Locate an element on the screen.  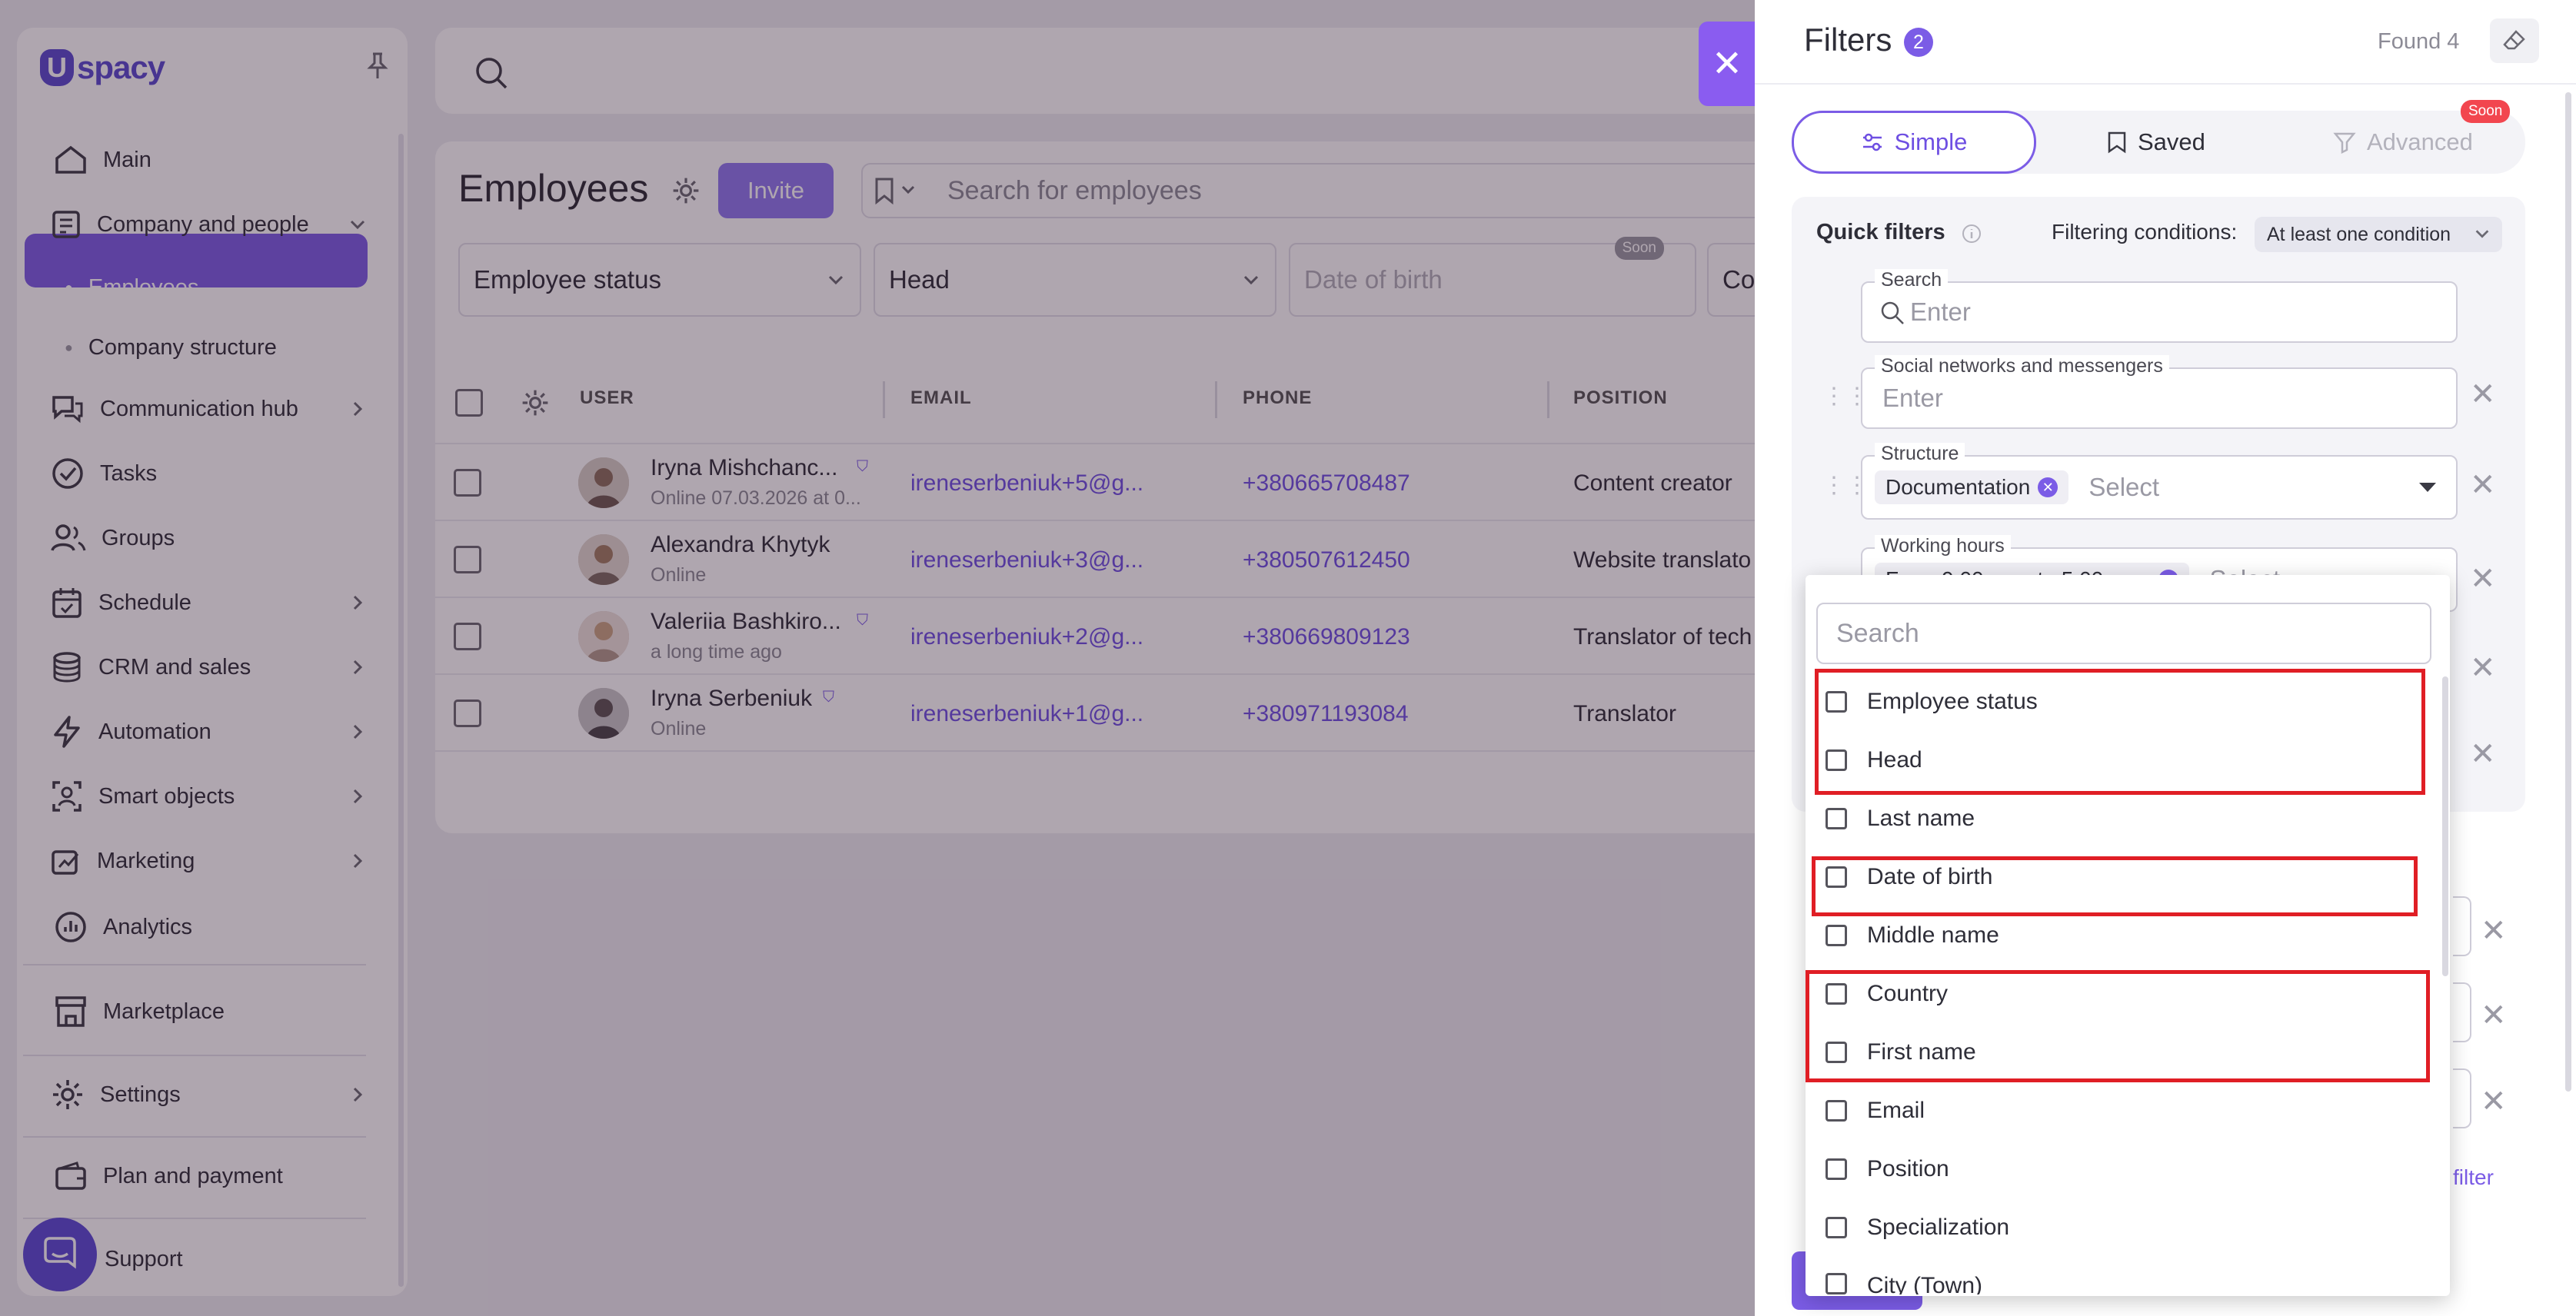
close-icon: ✕ is located at coordinates (1727, 64).